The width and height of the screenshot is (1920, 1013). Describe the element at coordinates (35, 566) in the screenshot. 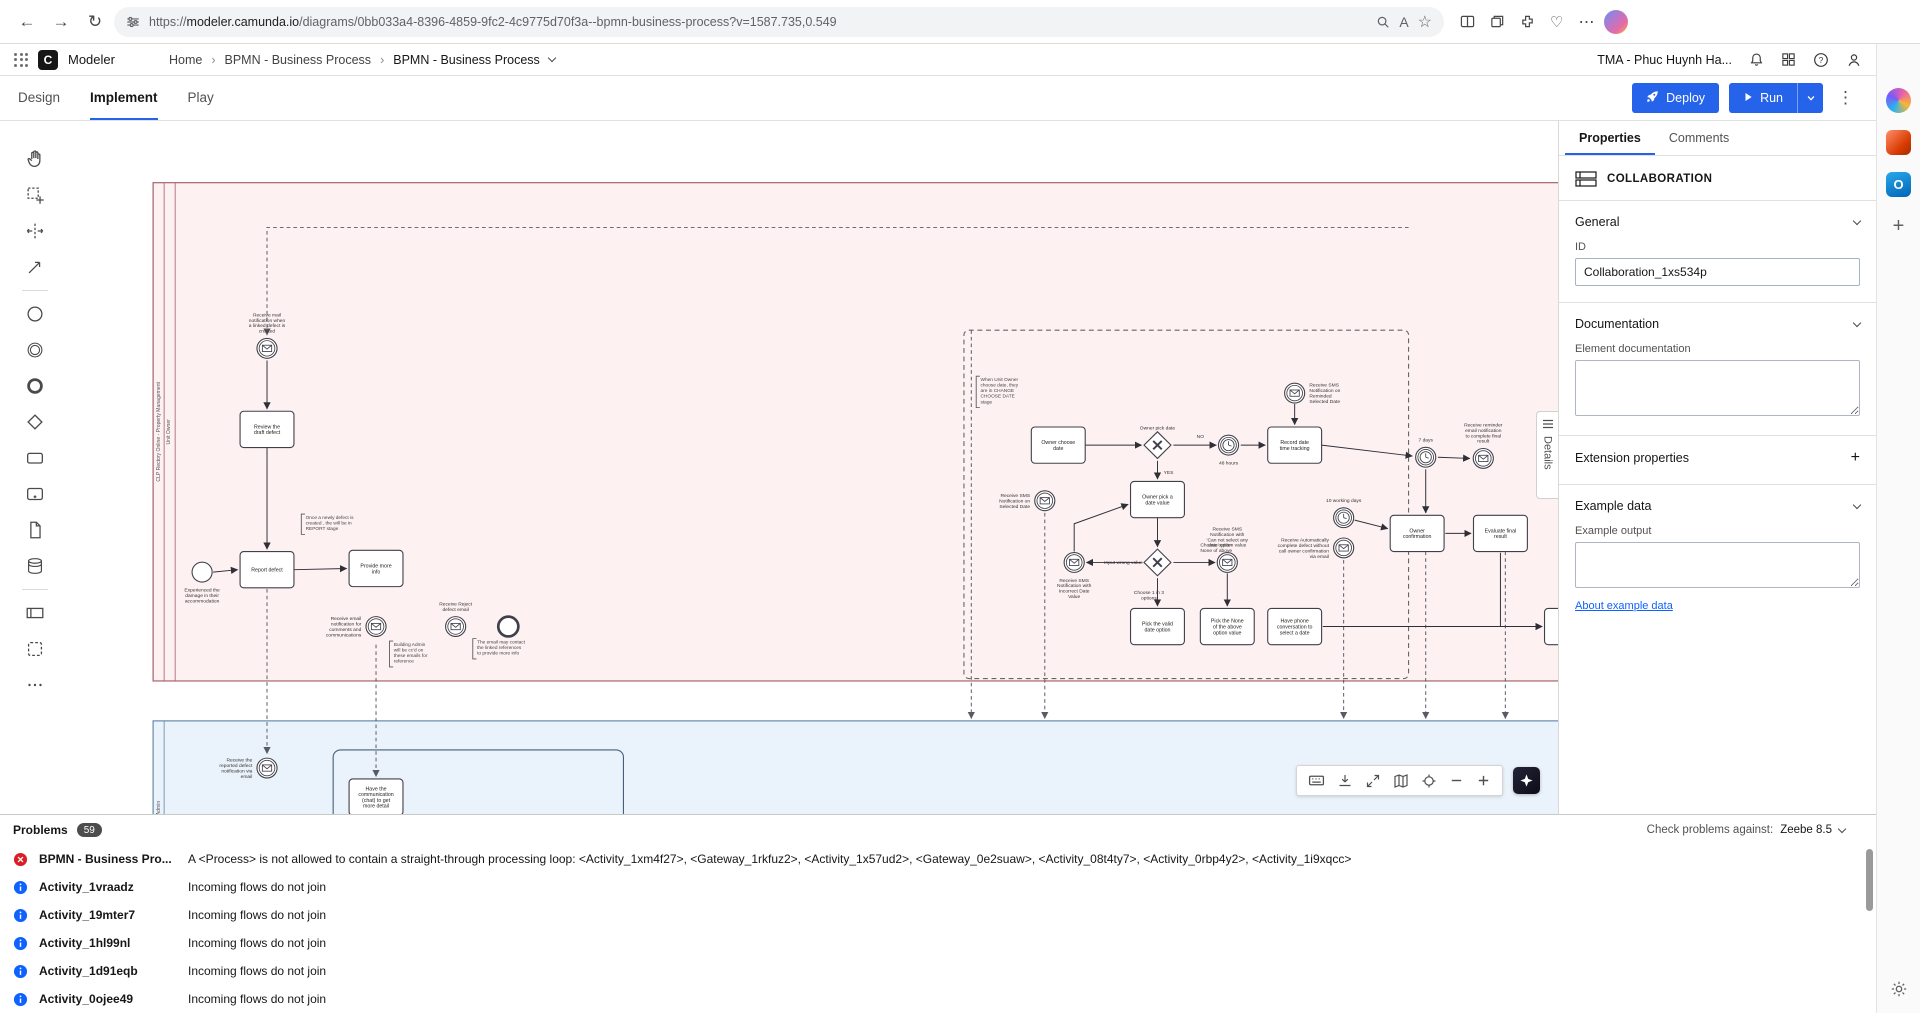

I see `data-store-icon` at that location.